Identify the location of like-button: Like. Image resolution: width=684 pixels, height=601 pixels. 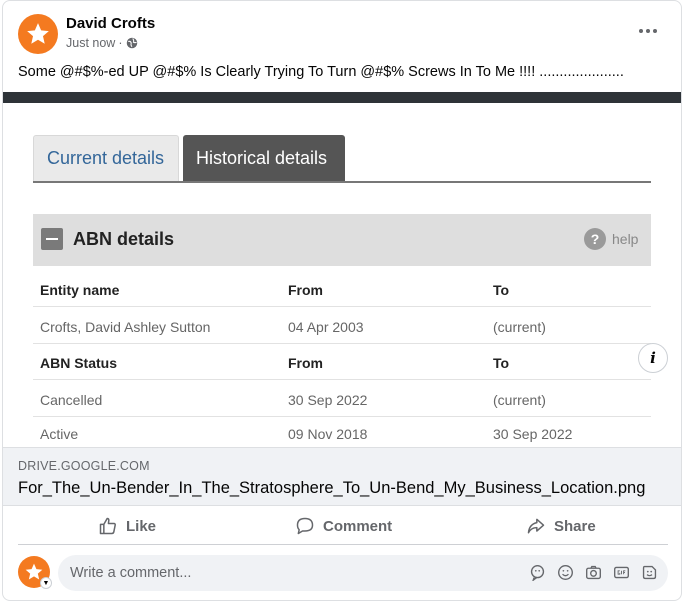
(127, 526).